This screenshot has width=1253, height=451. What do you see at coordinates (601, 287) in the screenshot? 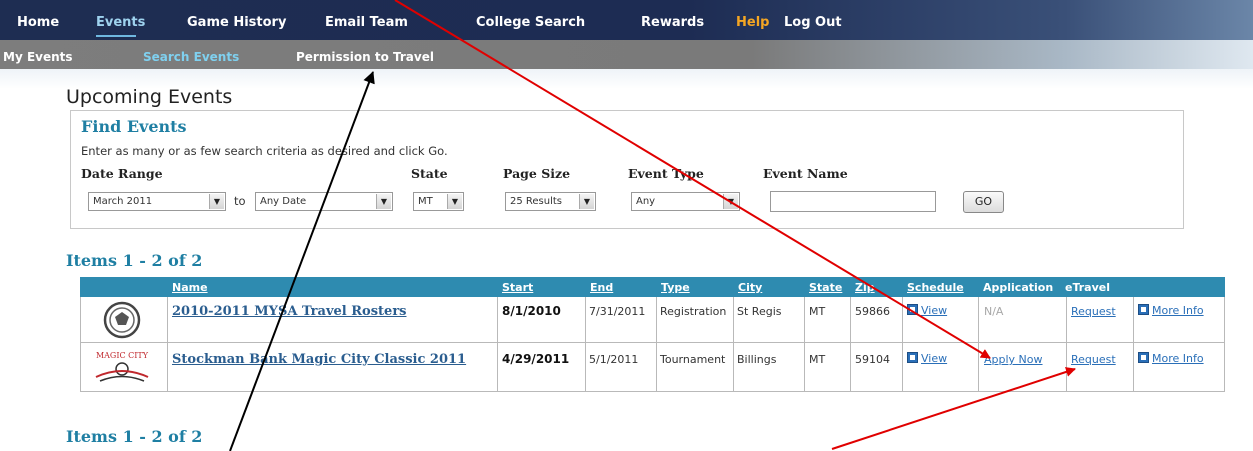
I see `header-end: End` at bounding box center [601, 287].